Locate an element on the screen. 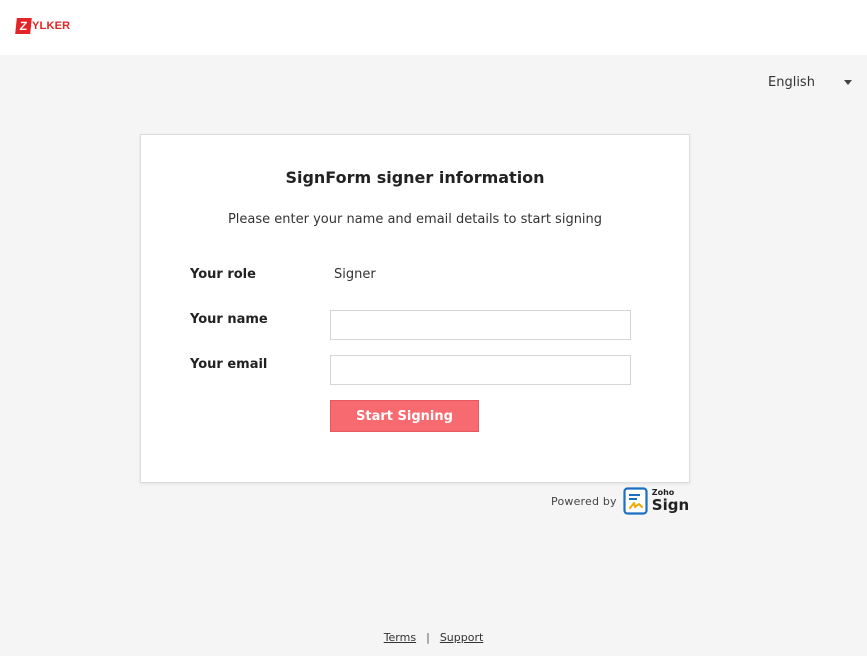 The image size is (867, 656). powered-by-label: Powered by is located at coordinates (584, 501).